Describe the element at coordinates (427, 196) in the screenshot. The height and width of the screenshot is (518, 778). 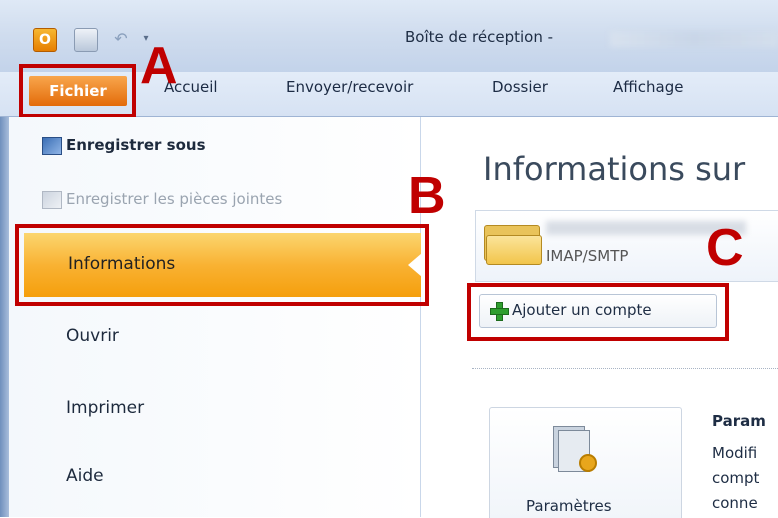
I see `marker-b: B` at that location.